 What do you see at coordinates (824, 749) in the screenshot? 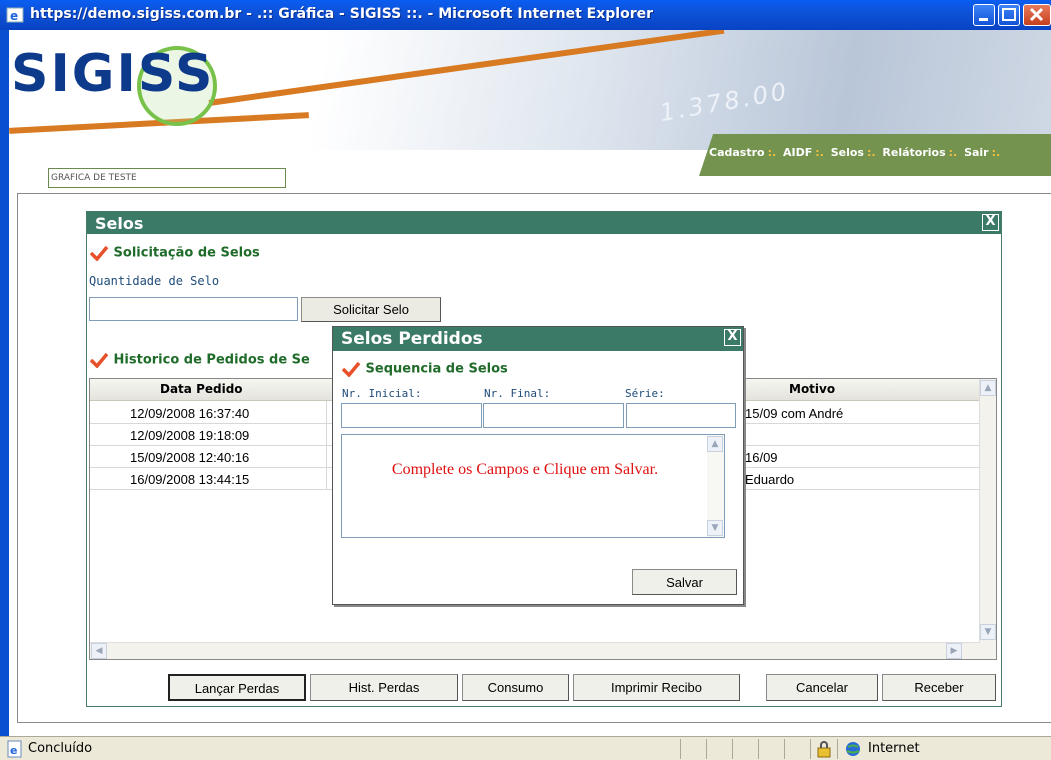
I see `lock-icon` at bounding box center [824, 749].